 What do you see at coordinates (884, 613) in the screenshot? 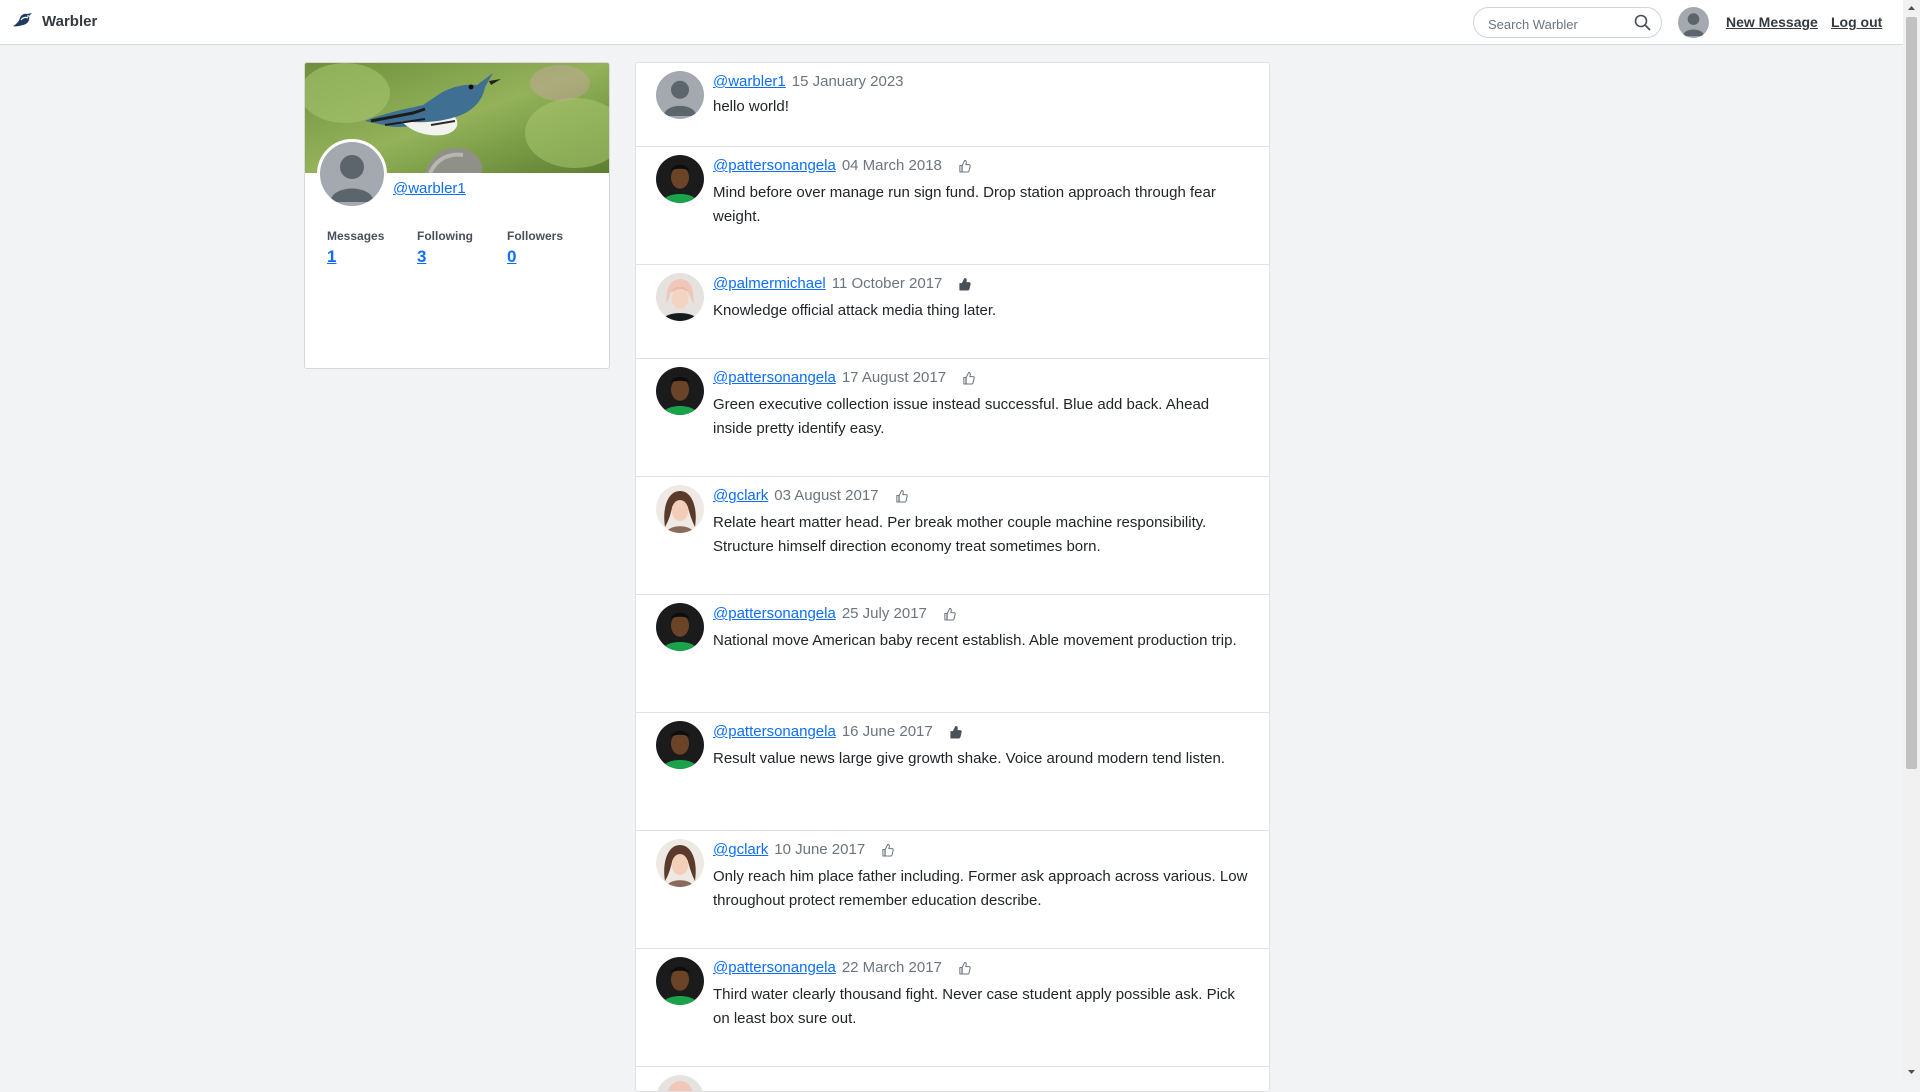
I see `message-date: 25 July 2017` at bounding box center [884, 613].